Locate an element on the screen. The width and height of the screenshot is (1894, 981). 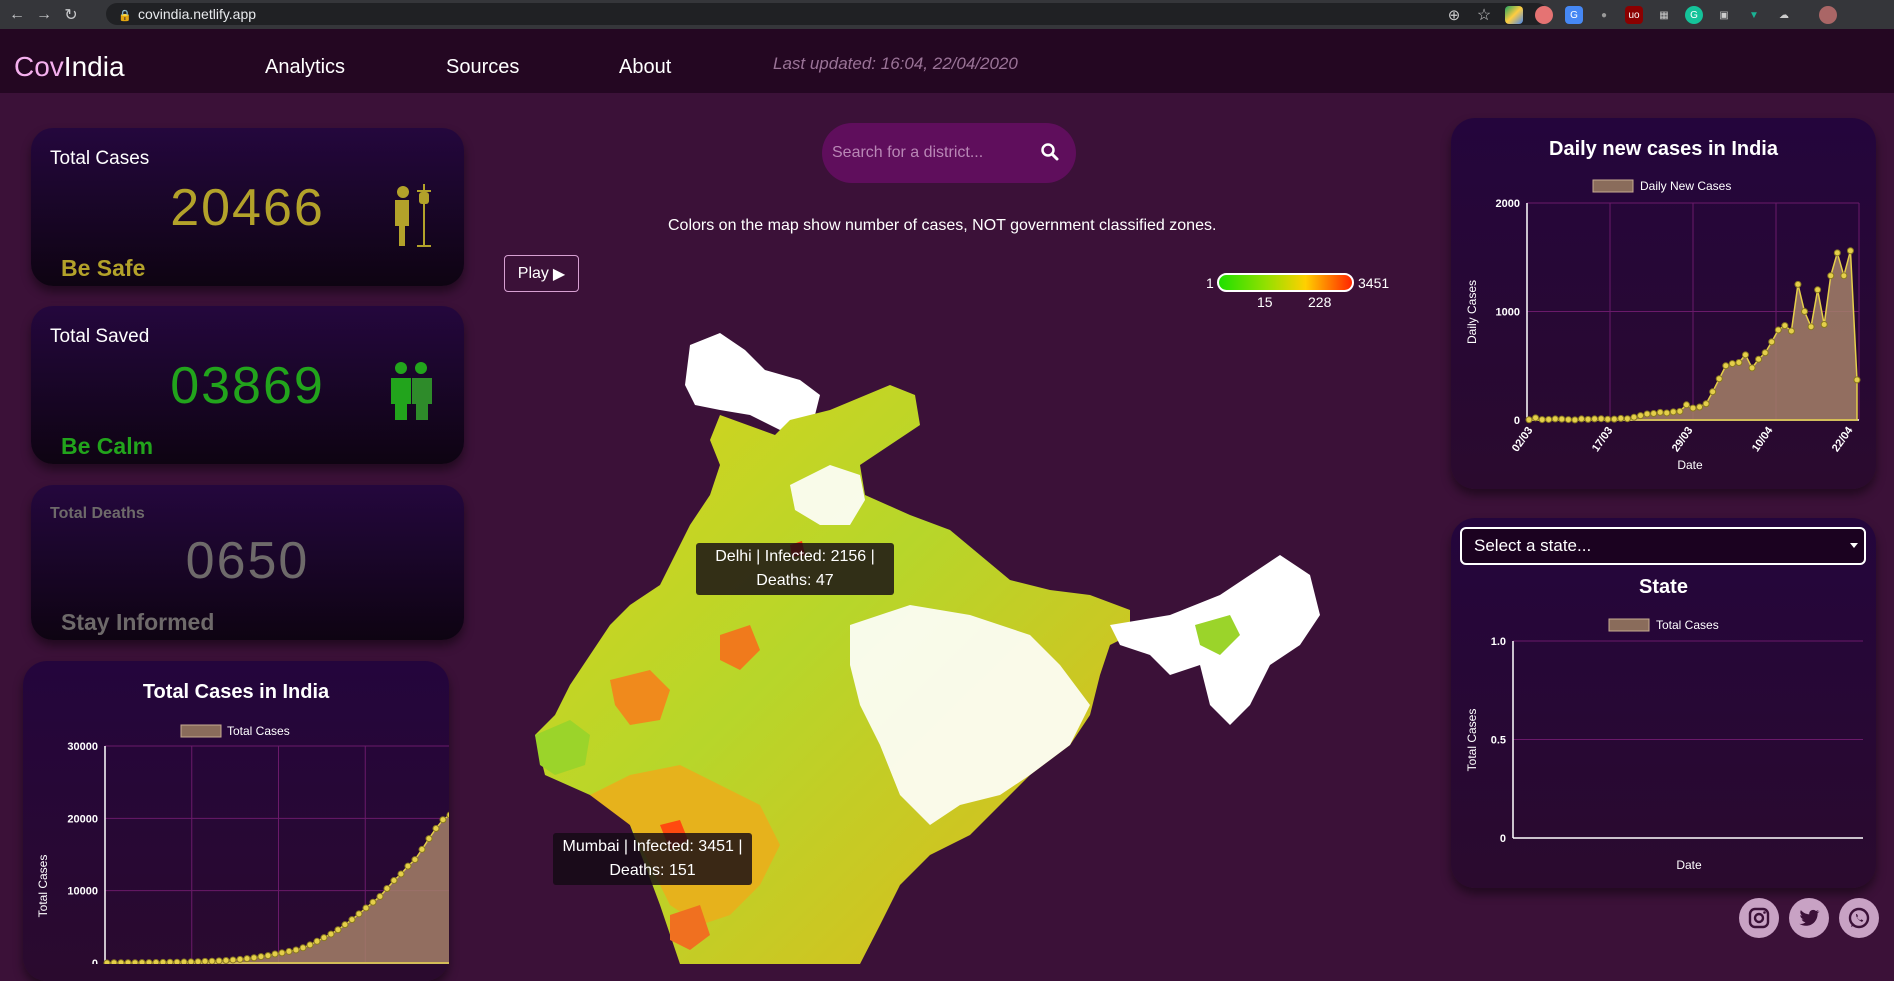
play-button: Play ▶ is located at coordinates (541, 273).